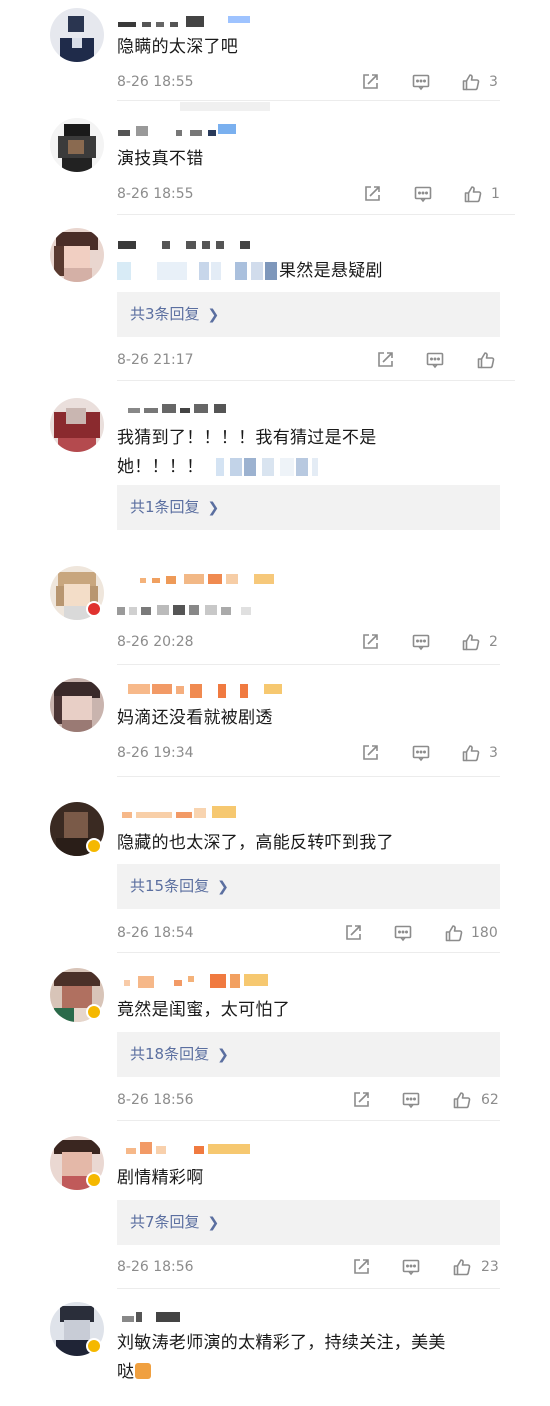 The width and height of the screenshot is (550, 1406). I want to click on comment-text-line: 哒, so click(312, 1372).